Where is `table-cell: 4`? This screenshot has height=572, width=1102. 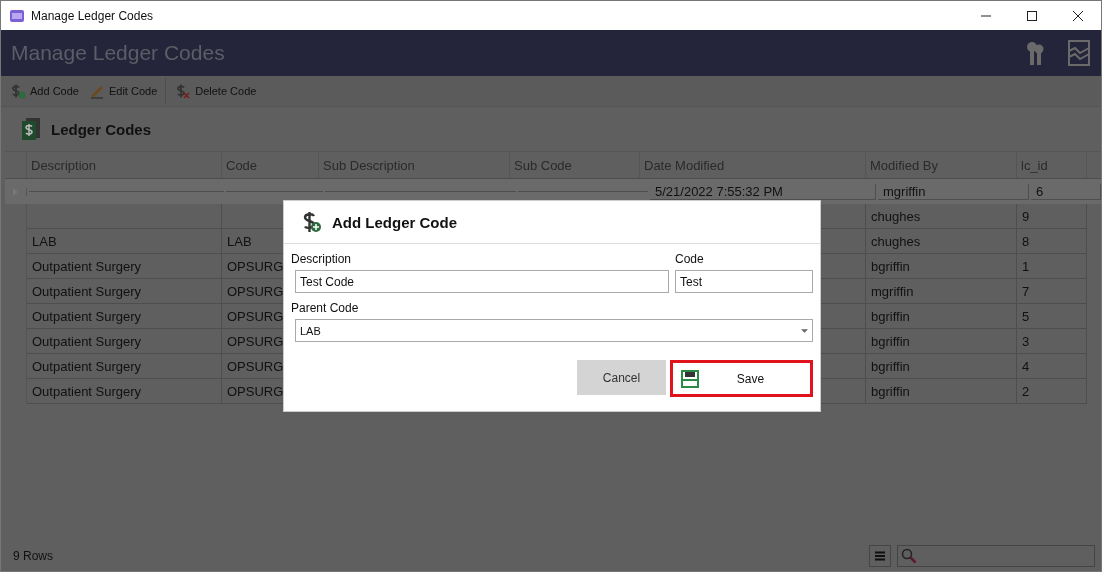
table-cell: 4 is located at coordinates (1052, 366).